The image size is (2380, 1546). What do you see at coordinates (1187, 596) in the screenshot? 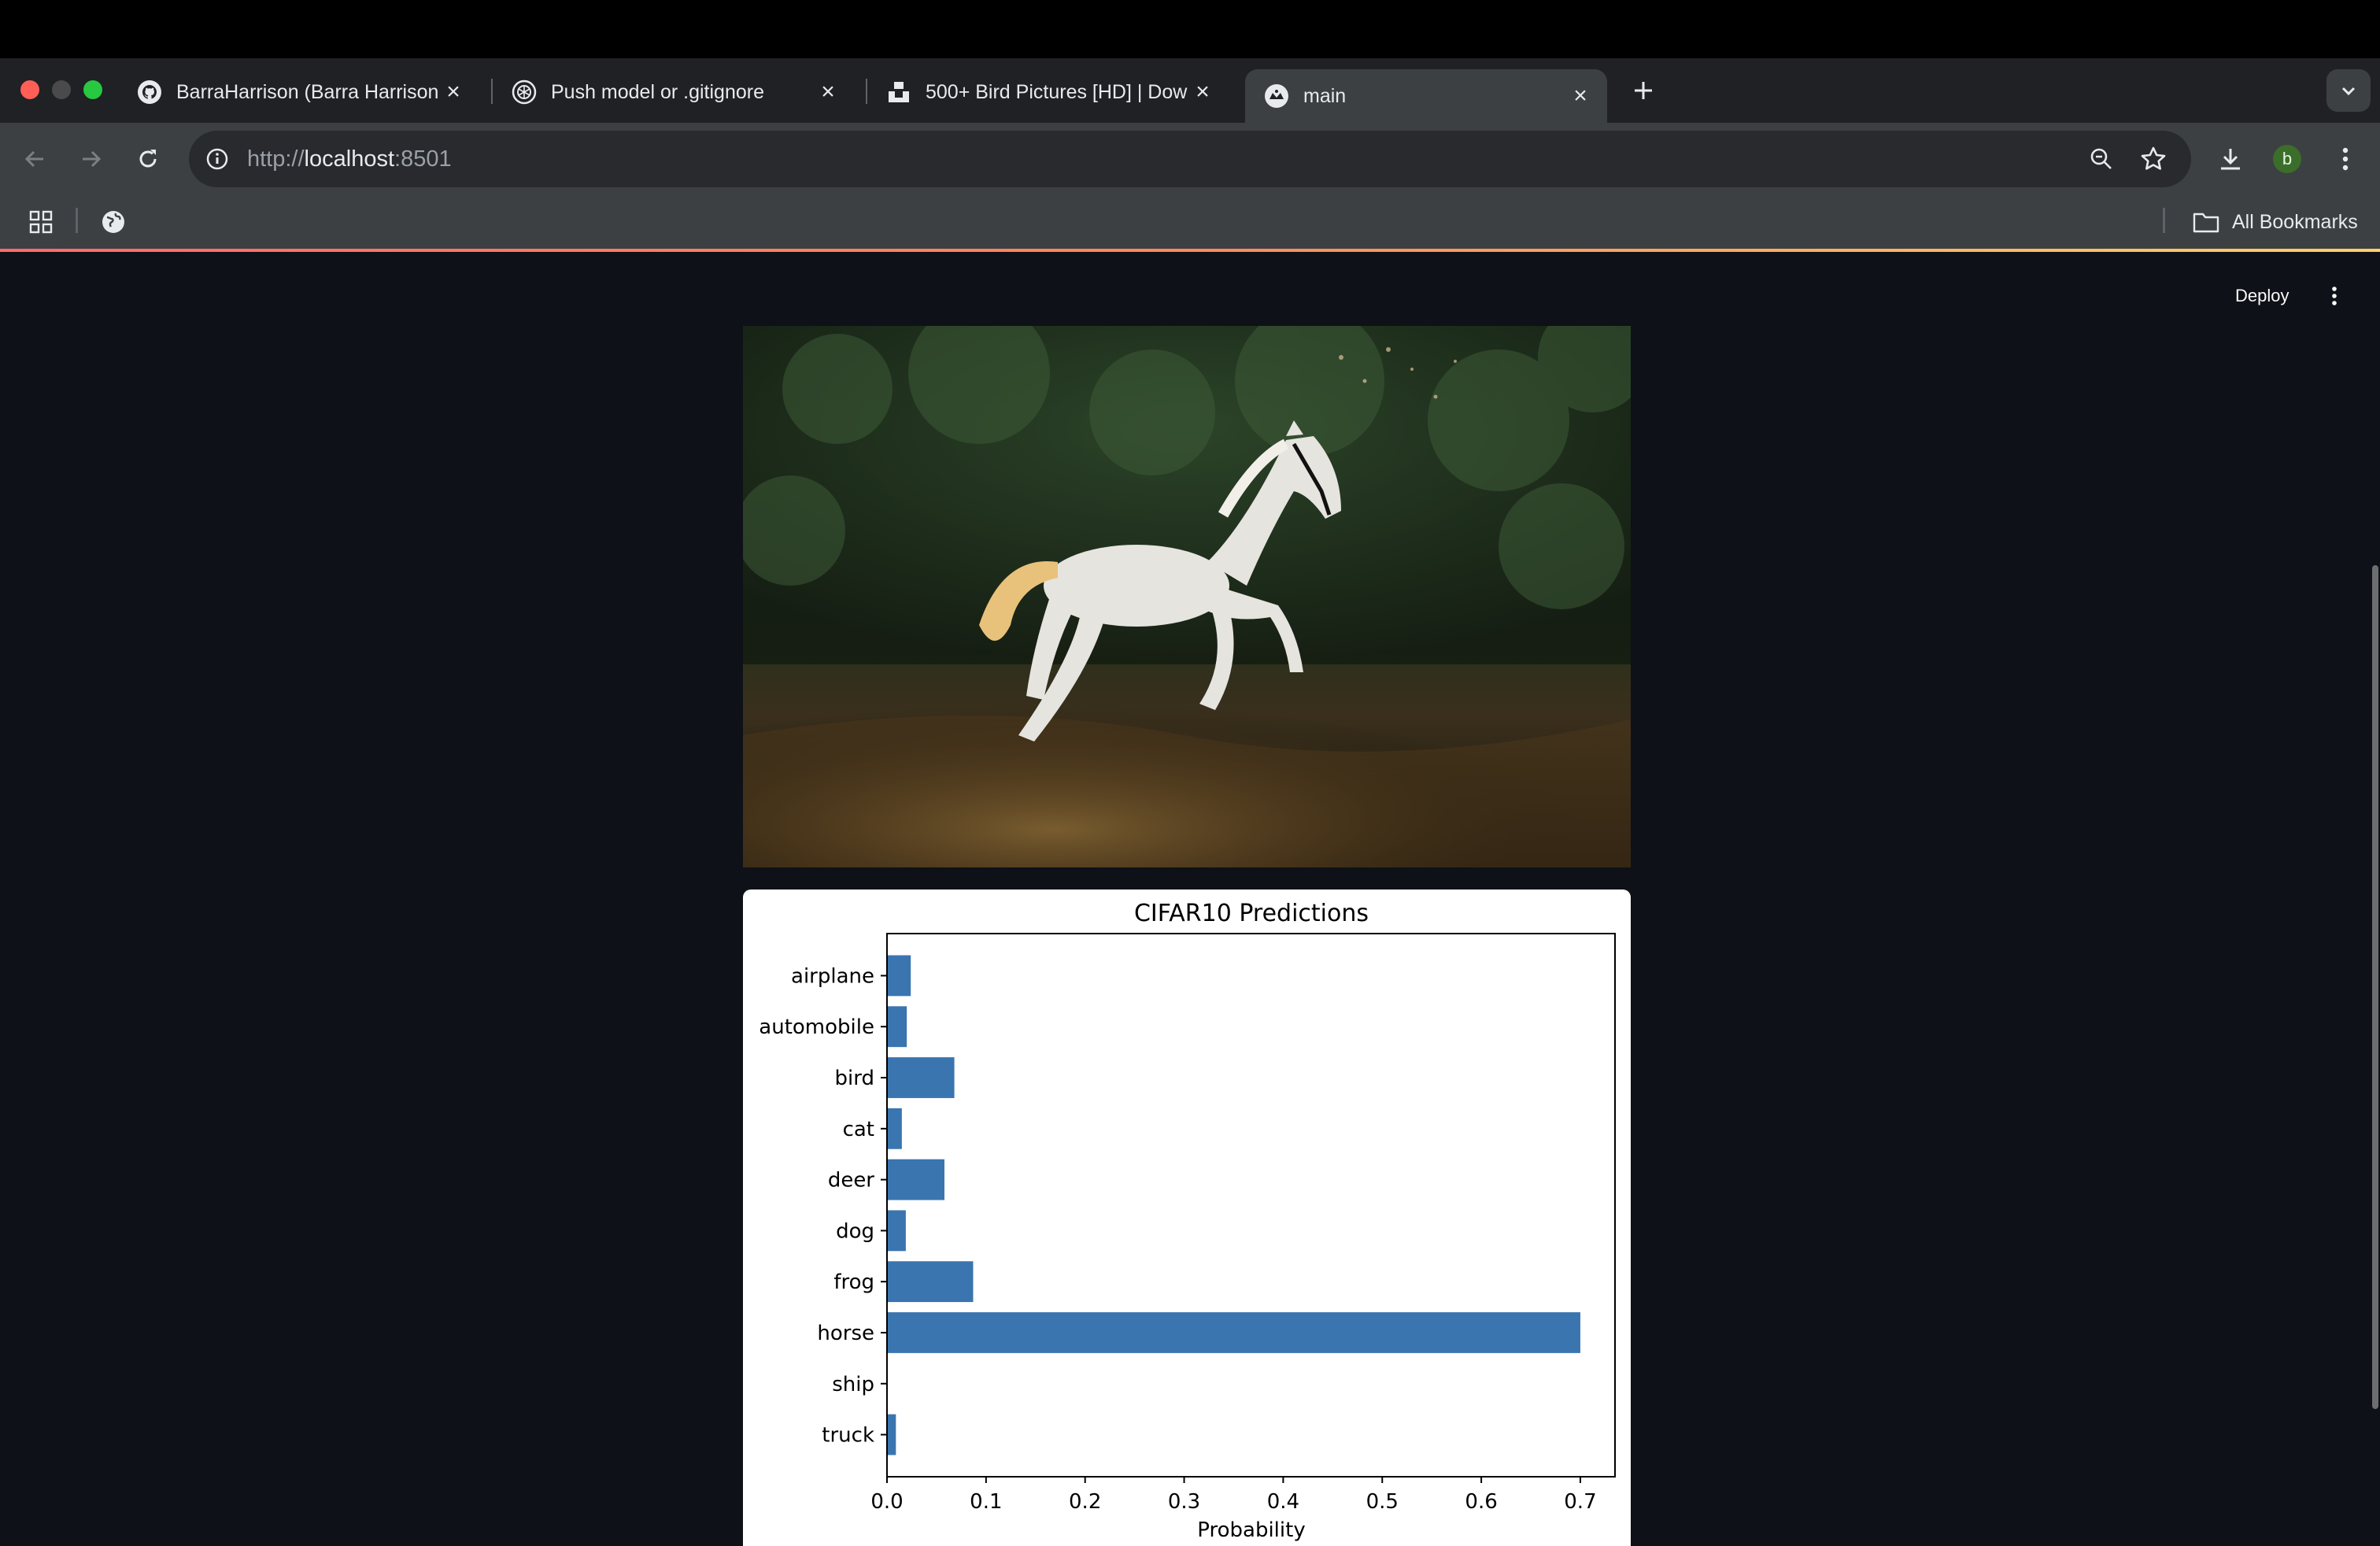
I see `uploaded-horse-image` at bounding box center [1187, 596].